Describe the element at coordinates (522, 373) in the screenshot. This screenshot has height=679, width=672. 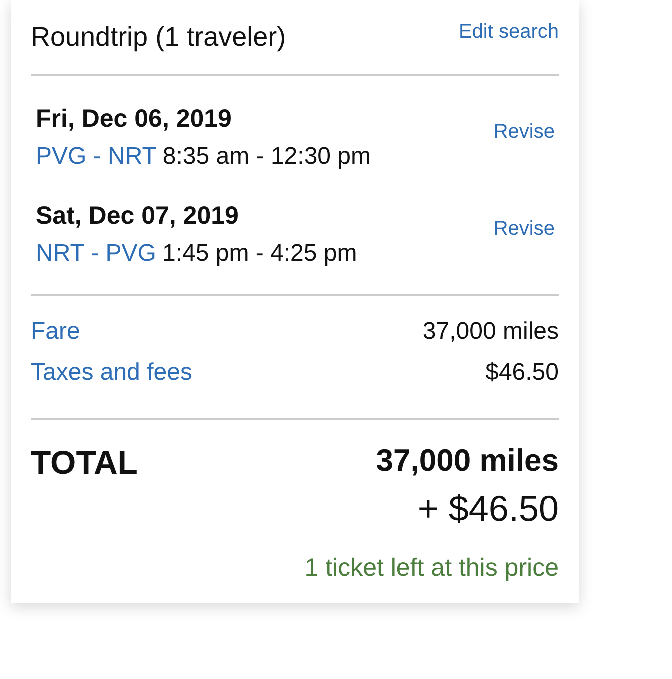
I see `price-value: $46.50` at that location.